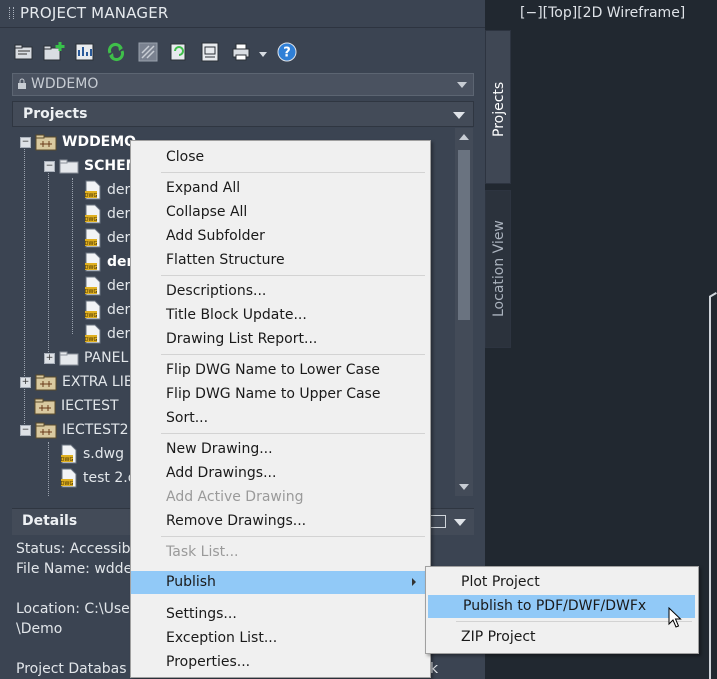  Describe the element at coordinates (77, 569) in the screenshot. I see `details-file-name: File Name: wdder` at that location.